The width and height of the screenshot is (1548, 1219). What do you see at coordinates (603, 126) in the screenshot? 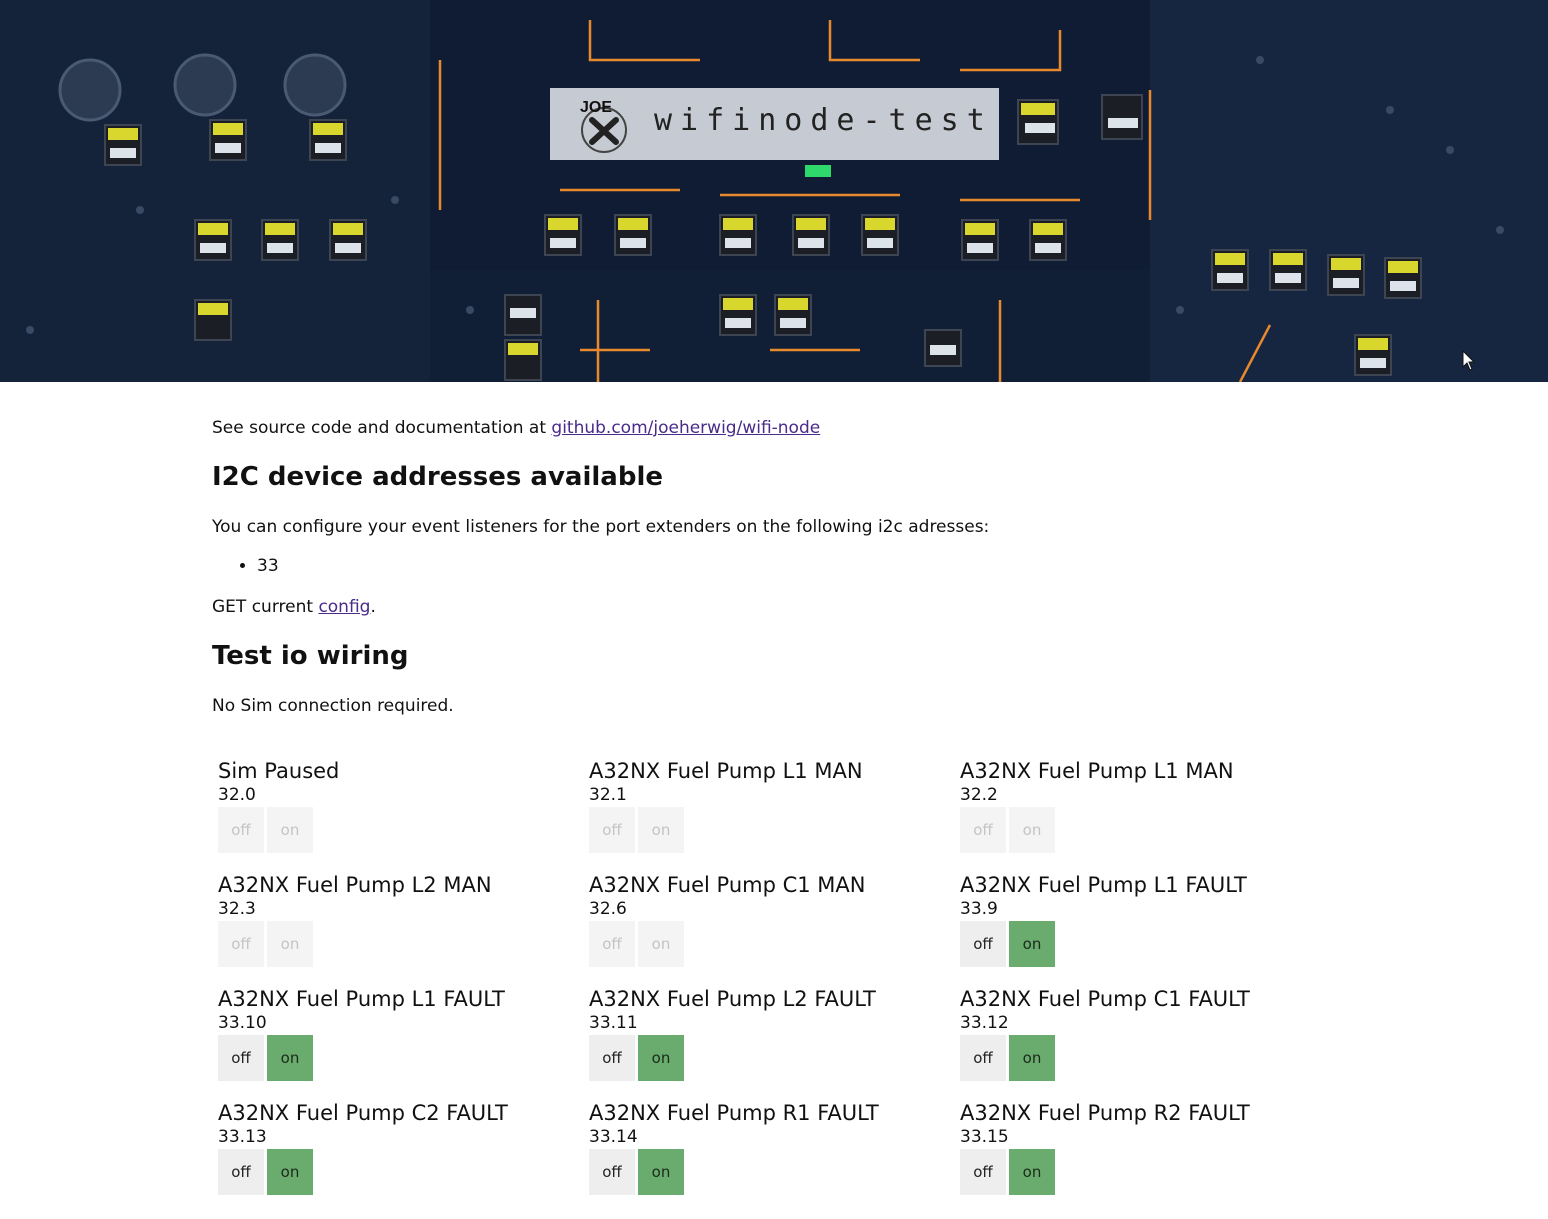
I see `joe-x-logo-icon: JOE` at bounding box center [603, 126].